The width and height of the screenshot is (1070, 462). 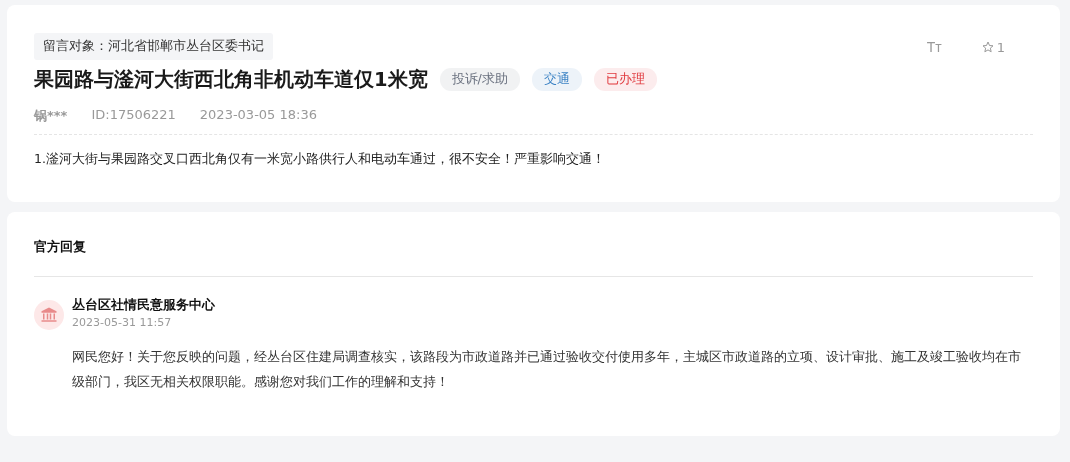 I want to click on author-name: 锅***, so click(x=51, y=116).